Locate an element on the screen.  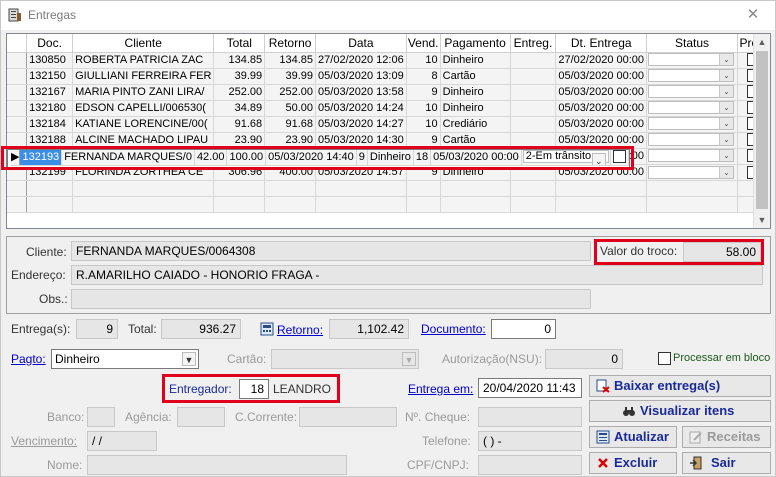
cell-retorno: 39.99 is located at coordinates (290, 76).